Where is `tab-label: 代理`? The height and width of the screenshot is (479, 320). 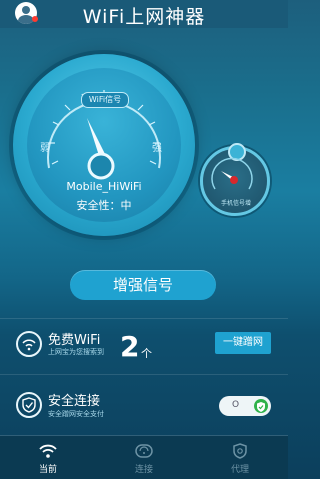
tab-label: 代理 is located at coordinates (239, 470).